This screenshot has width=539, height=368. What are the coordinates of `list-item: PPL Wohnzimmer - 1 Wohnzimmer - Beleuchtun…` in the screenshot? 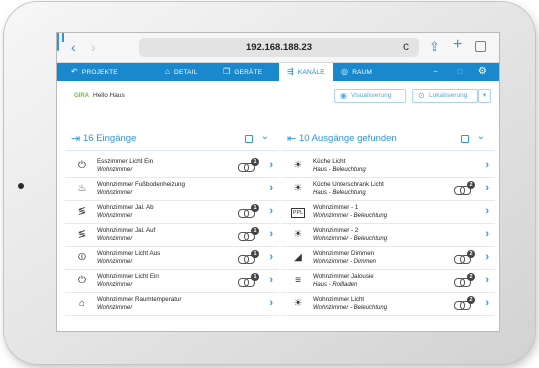 It's located at (388, 212).